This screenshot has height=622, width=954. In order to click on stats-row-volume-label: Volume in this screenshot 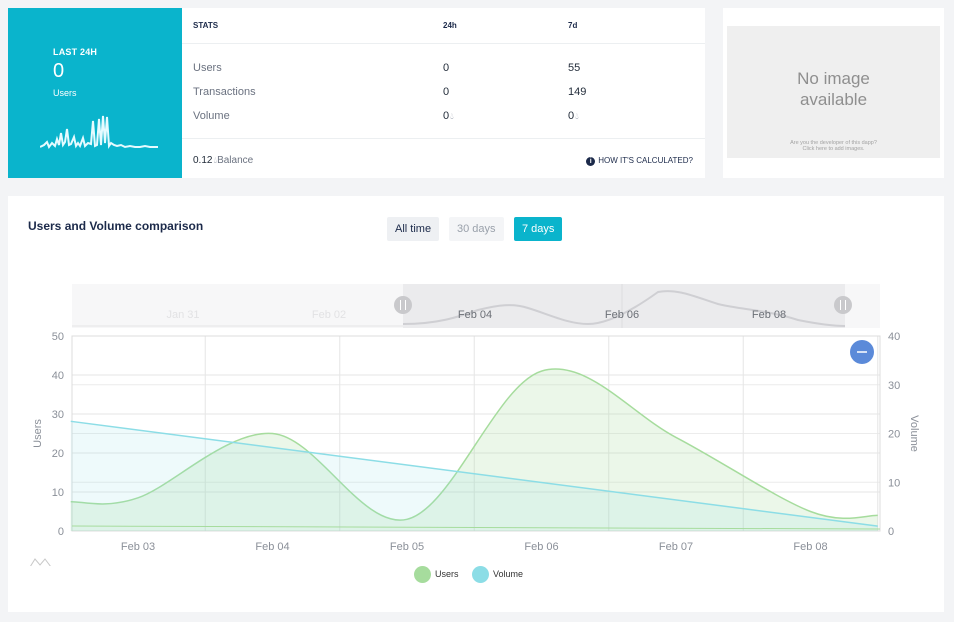, I will do `click(211, 116)`.